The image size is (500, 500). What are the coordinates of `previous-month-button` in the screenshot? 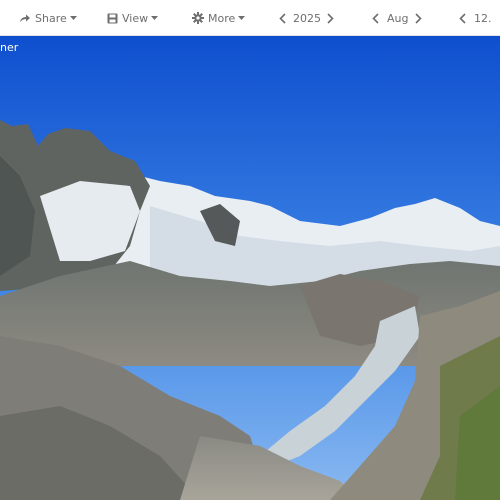 It's located at (375, 18).